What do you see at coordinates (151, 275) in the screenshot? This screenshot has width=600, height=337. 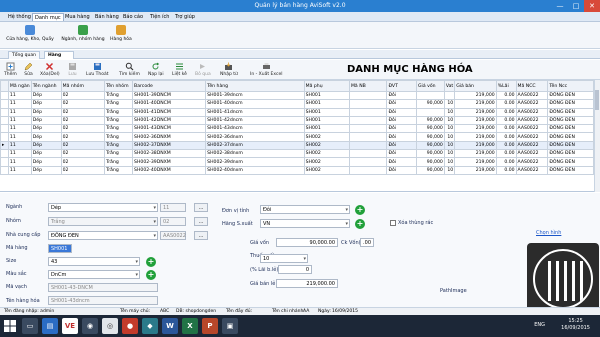 I see `add-color-button: +` at bounding box center [151, 275].